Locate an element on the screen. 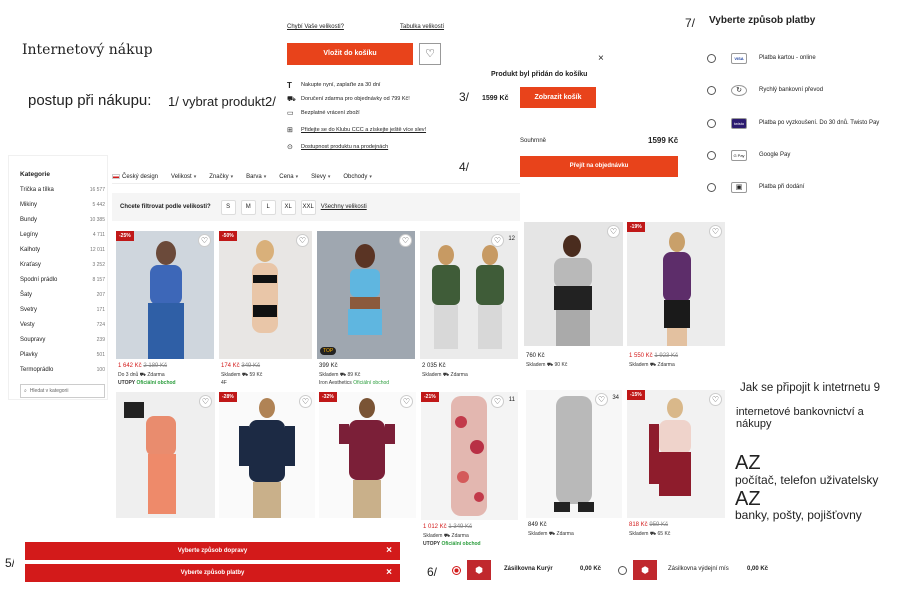  choose-delivery-bar: Vyberte způsob dopravy × is located at coordinates (212, 551).